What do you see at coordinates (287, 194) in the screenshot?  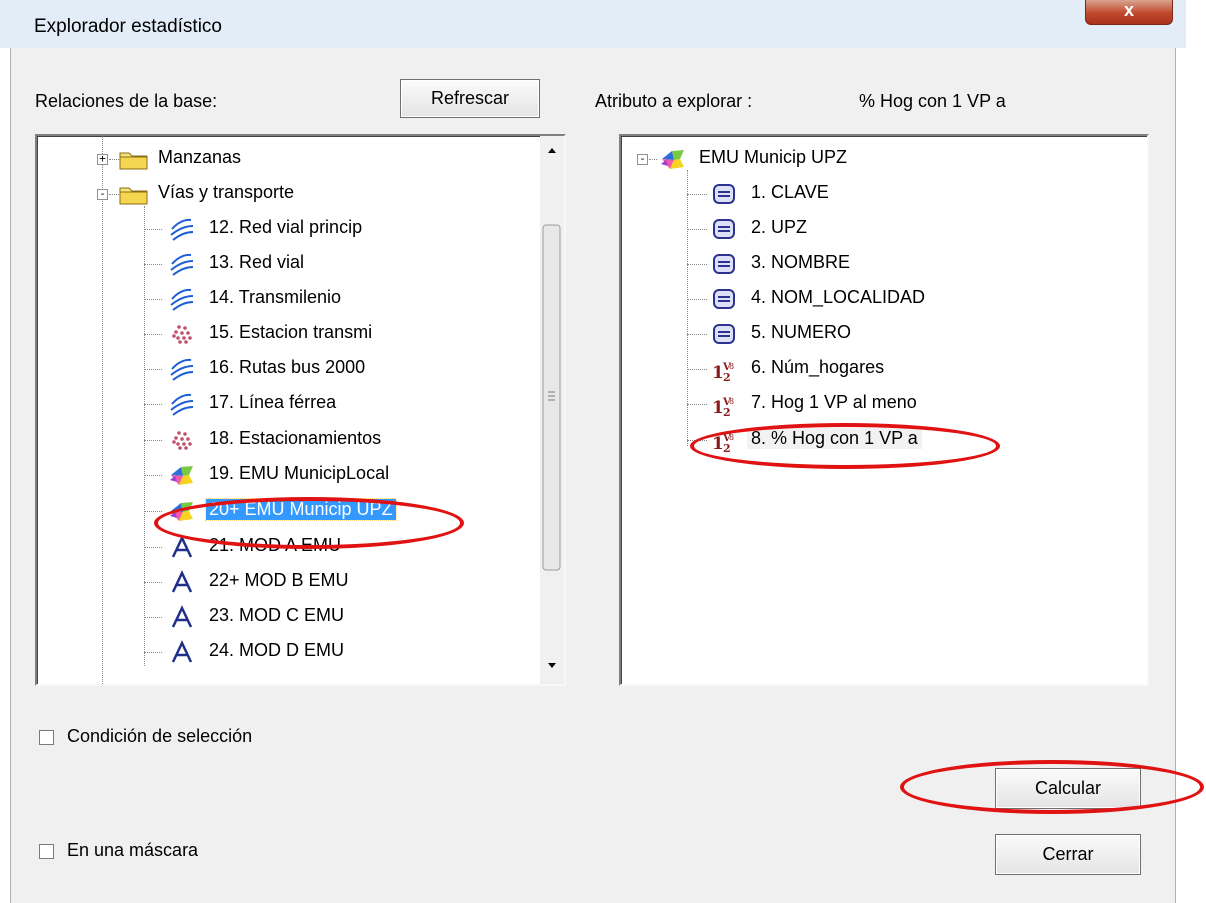 I see `tree-item: - Vías y transporte` at bounding box center [287, 194].